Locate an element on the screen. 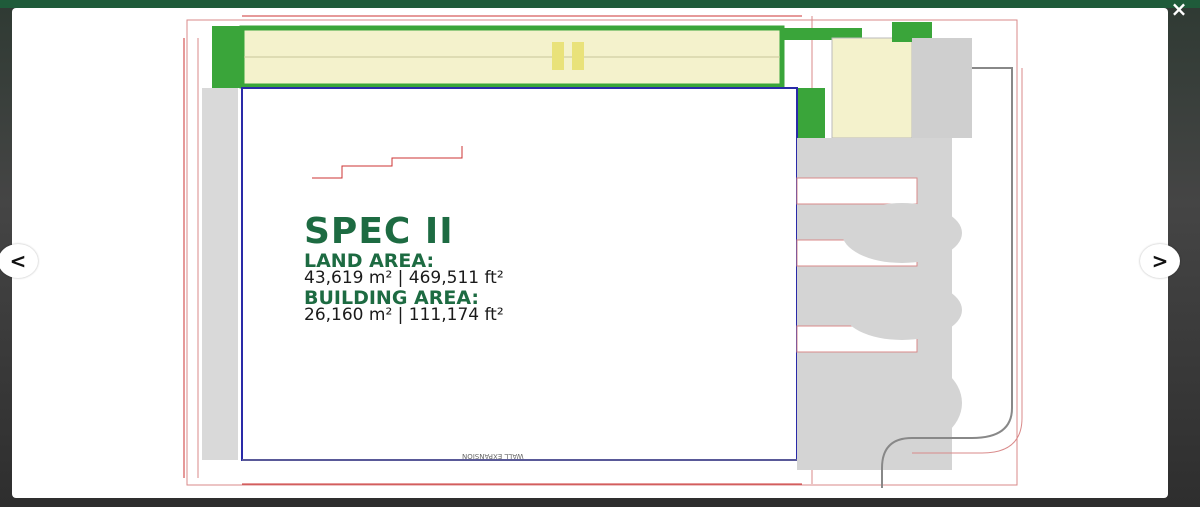 The height and width of the screenshot is (507, 1200). pavement-right-top is located at coordinates (942, 88).